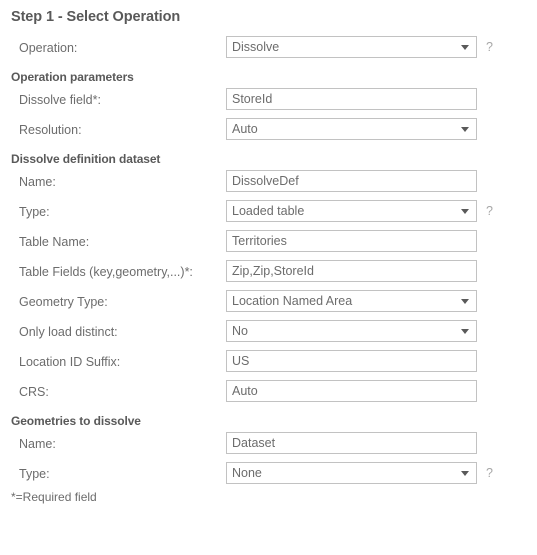  Describe the element at coordinates (70, 362) in the screenshot. I see `label-location-id-suffix: Location ID Suffix:` at that location.